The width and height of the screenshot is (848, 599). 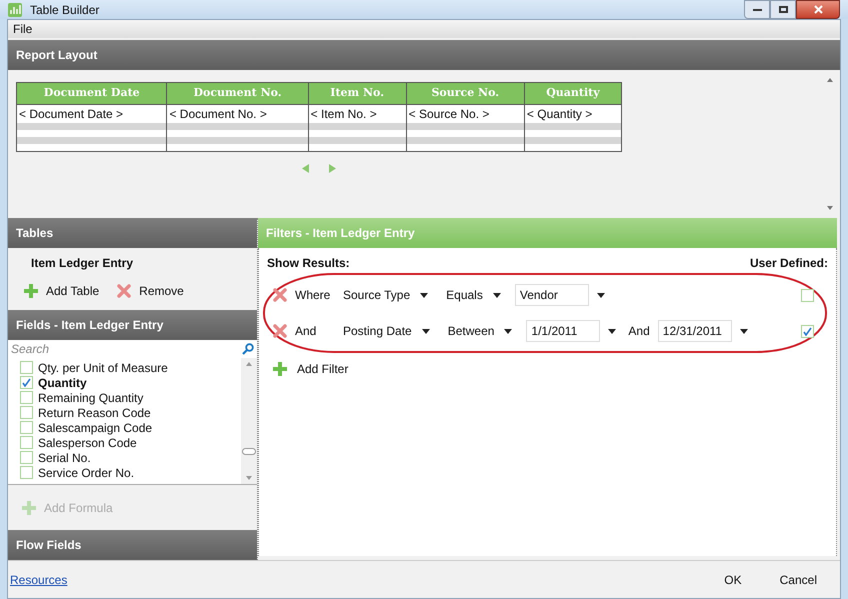 What do you see at coordinates (132, 233) in the screenshot?
I see `section-header: Tables` at bounding box center [132, 233].